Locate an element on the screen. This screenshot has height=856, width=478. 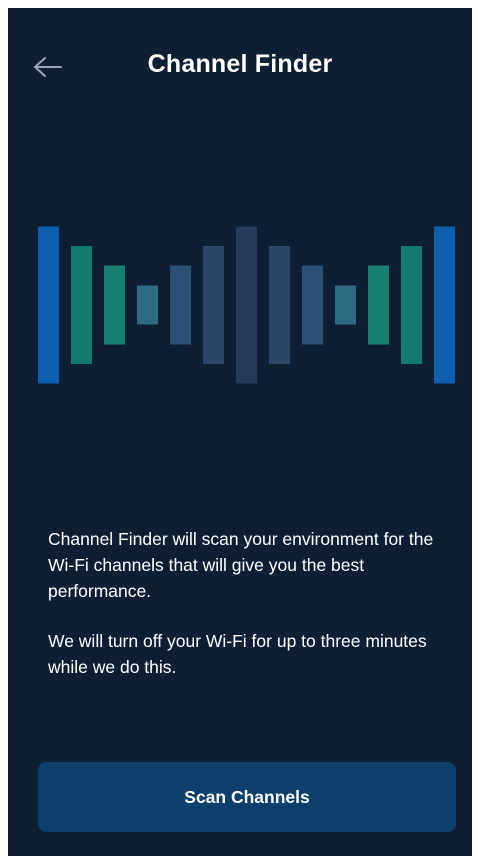
scan-channels-button: Scan Channels is located at coordinates (247, 797).